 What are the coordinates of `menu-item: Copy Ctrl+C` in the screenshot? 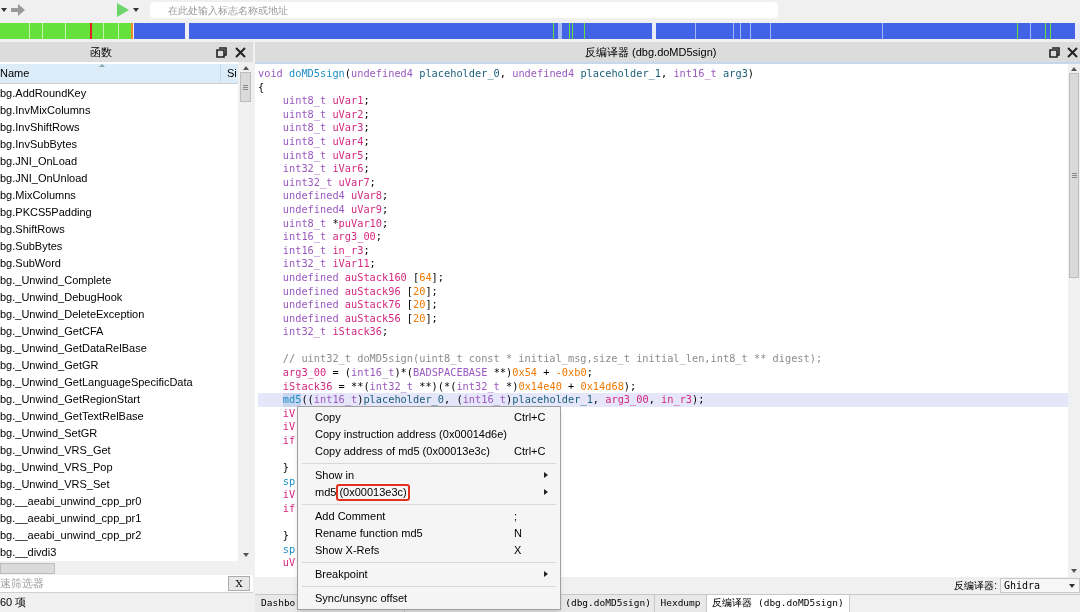 It's located at (429, 417).